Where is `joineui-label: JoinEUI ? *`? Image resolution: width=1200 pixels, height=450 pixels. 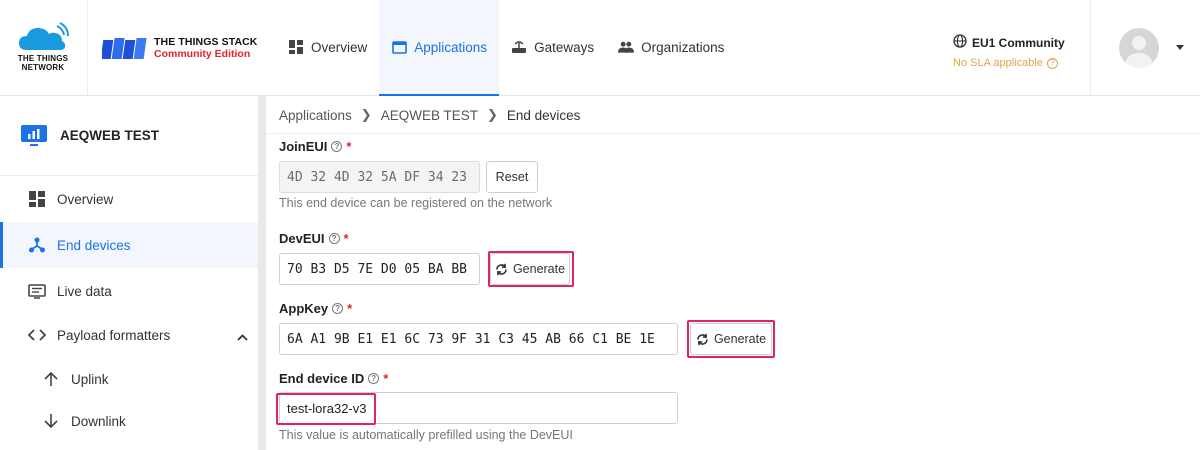
joineui-label: JoinEUI ? * is located at coordinates (315, 146).